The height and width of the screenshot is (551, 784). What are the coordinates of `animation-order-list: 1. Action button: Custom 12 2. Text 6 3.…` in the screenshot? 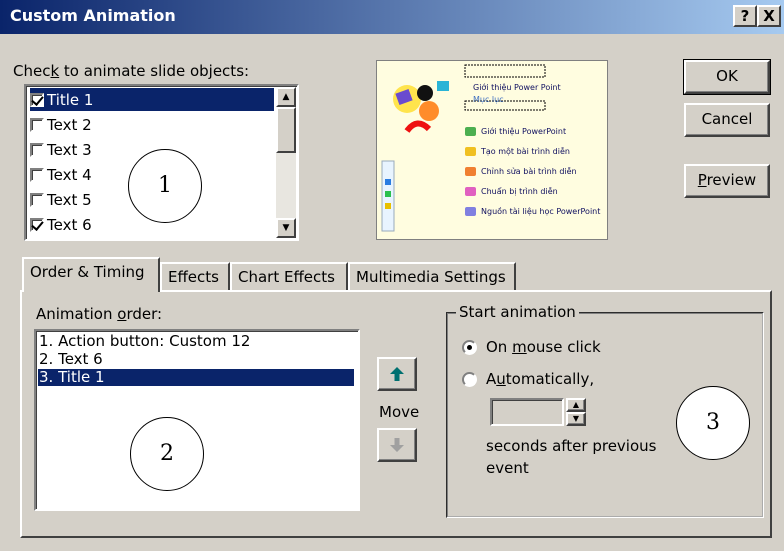 It's located at (197, 420).